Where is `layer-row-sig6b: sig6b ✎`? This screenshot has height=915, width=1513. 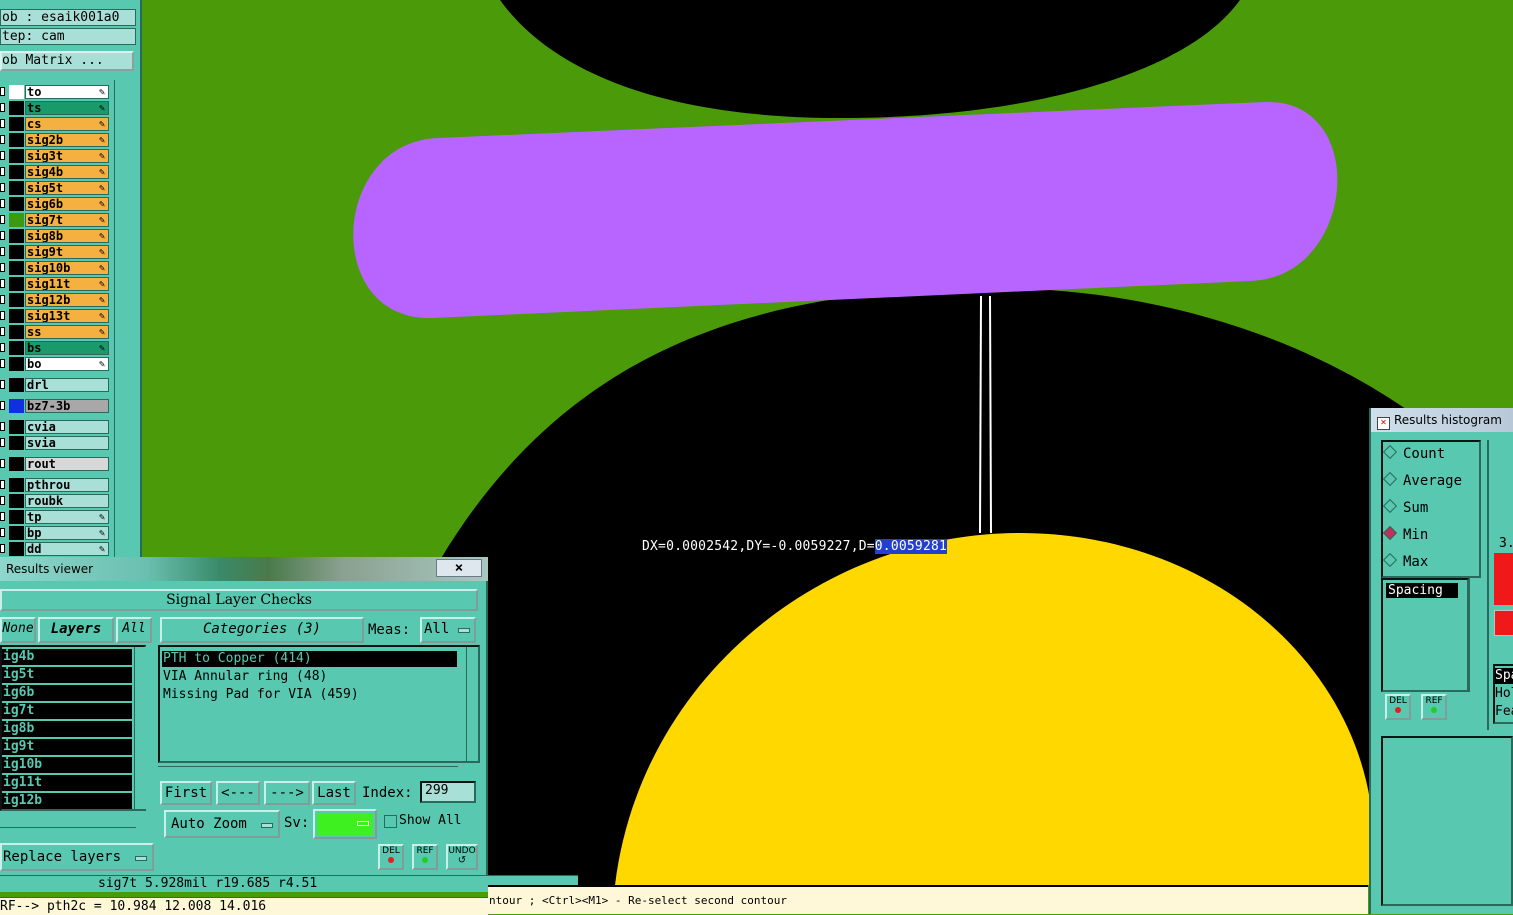 layer-row-sig6b: sig6b ✎ is located at coordinates (56, 204).